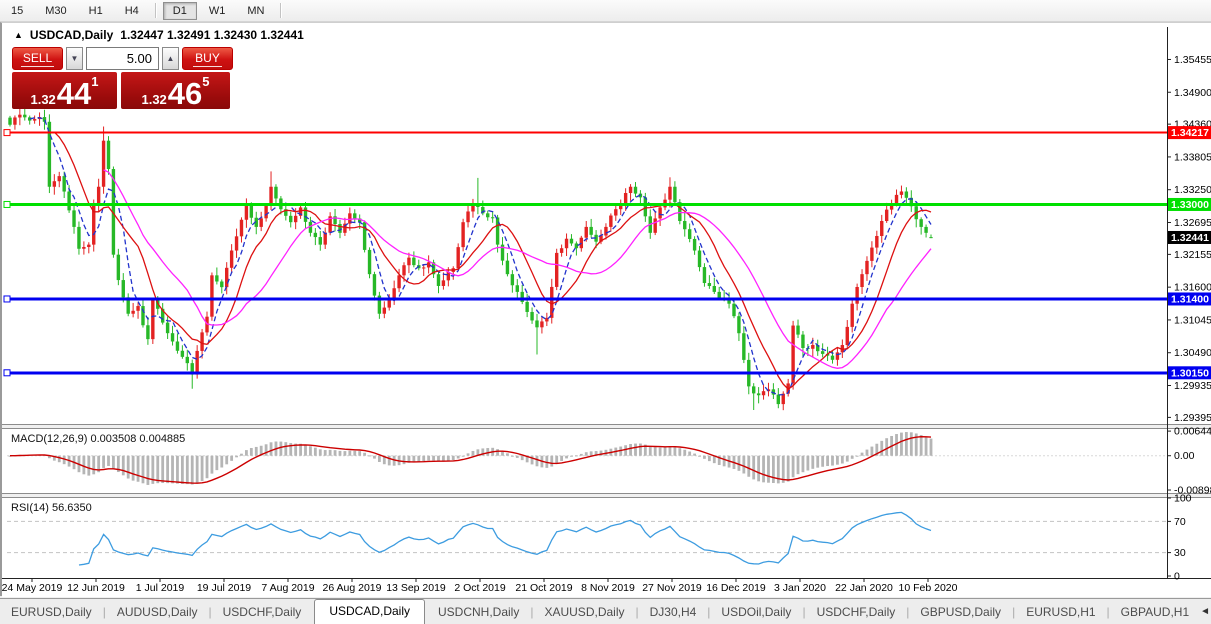  I want to click on price-tick-label: 1.30490, so click(1192, 353).